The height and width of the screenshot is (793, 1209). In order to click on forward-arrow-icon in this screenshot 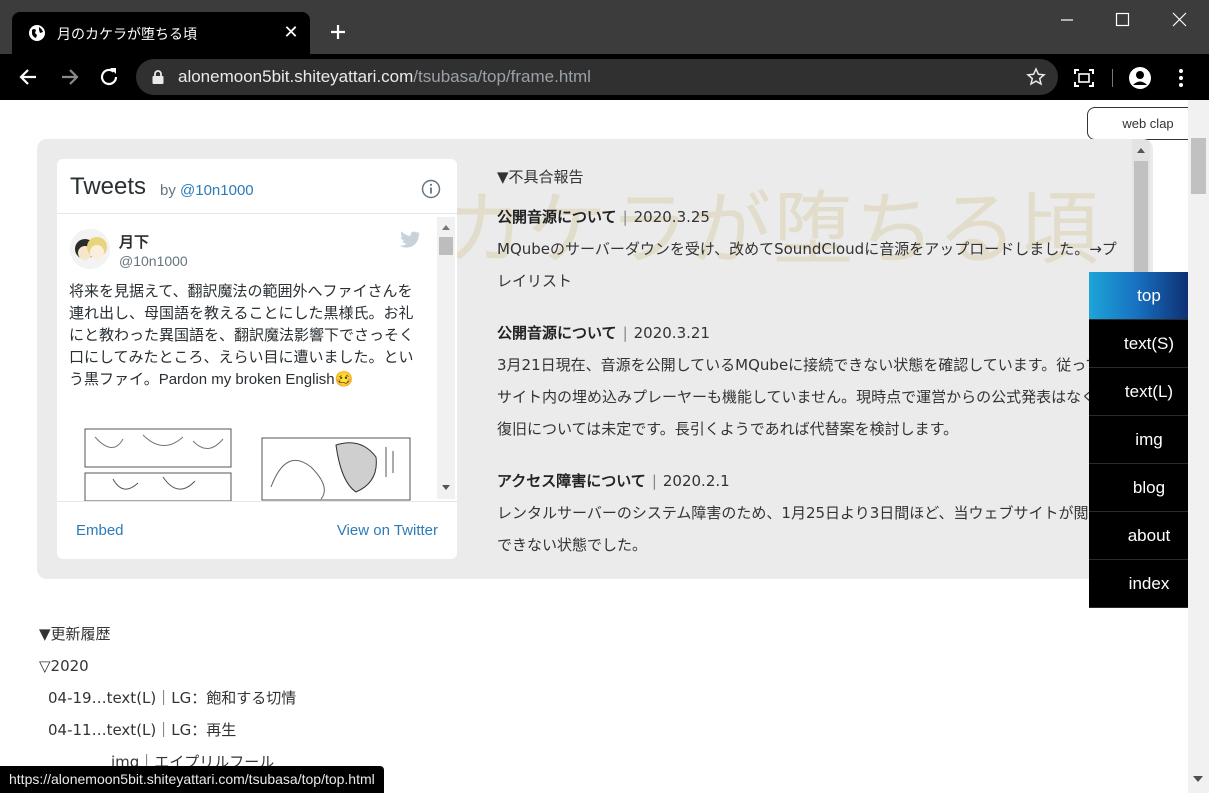, I will do `click(69, 77)`.